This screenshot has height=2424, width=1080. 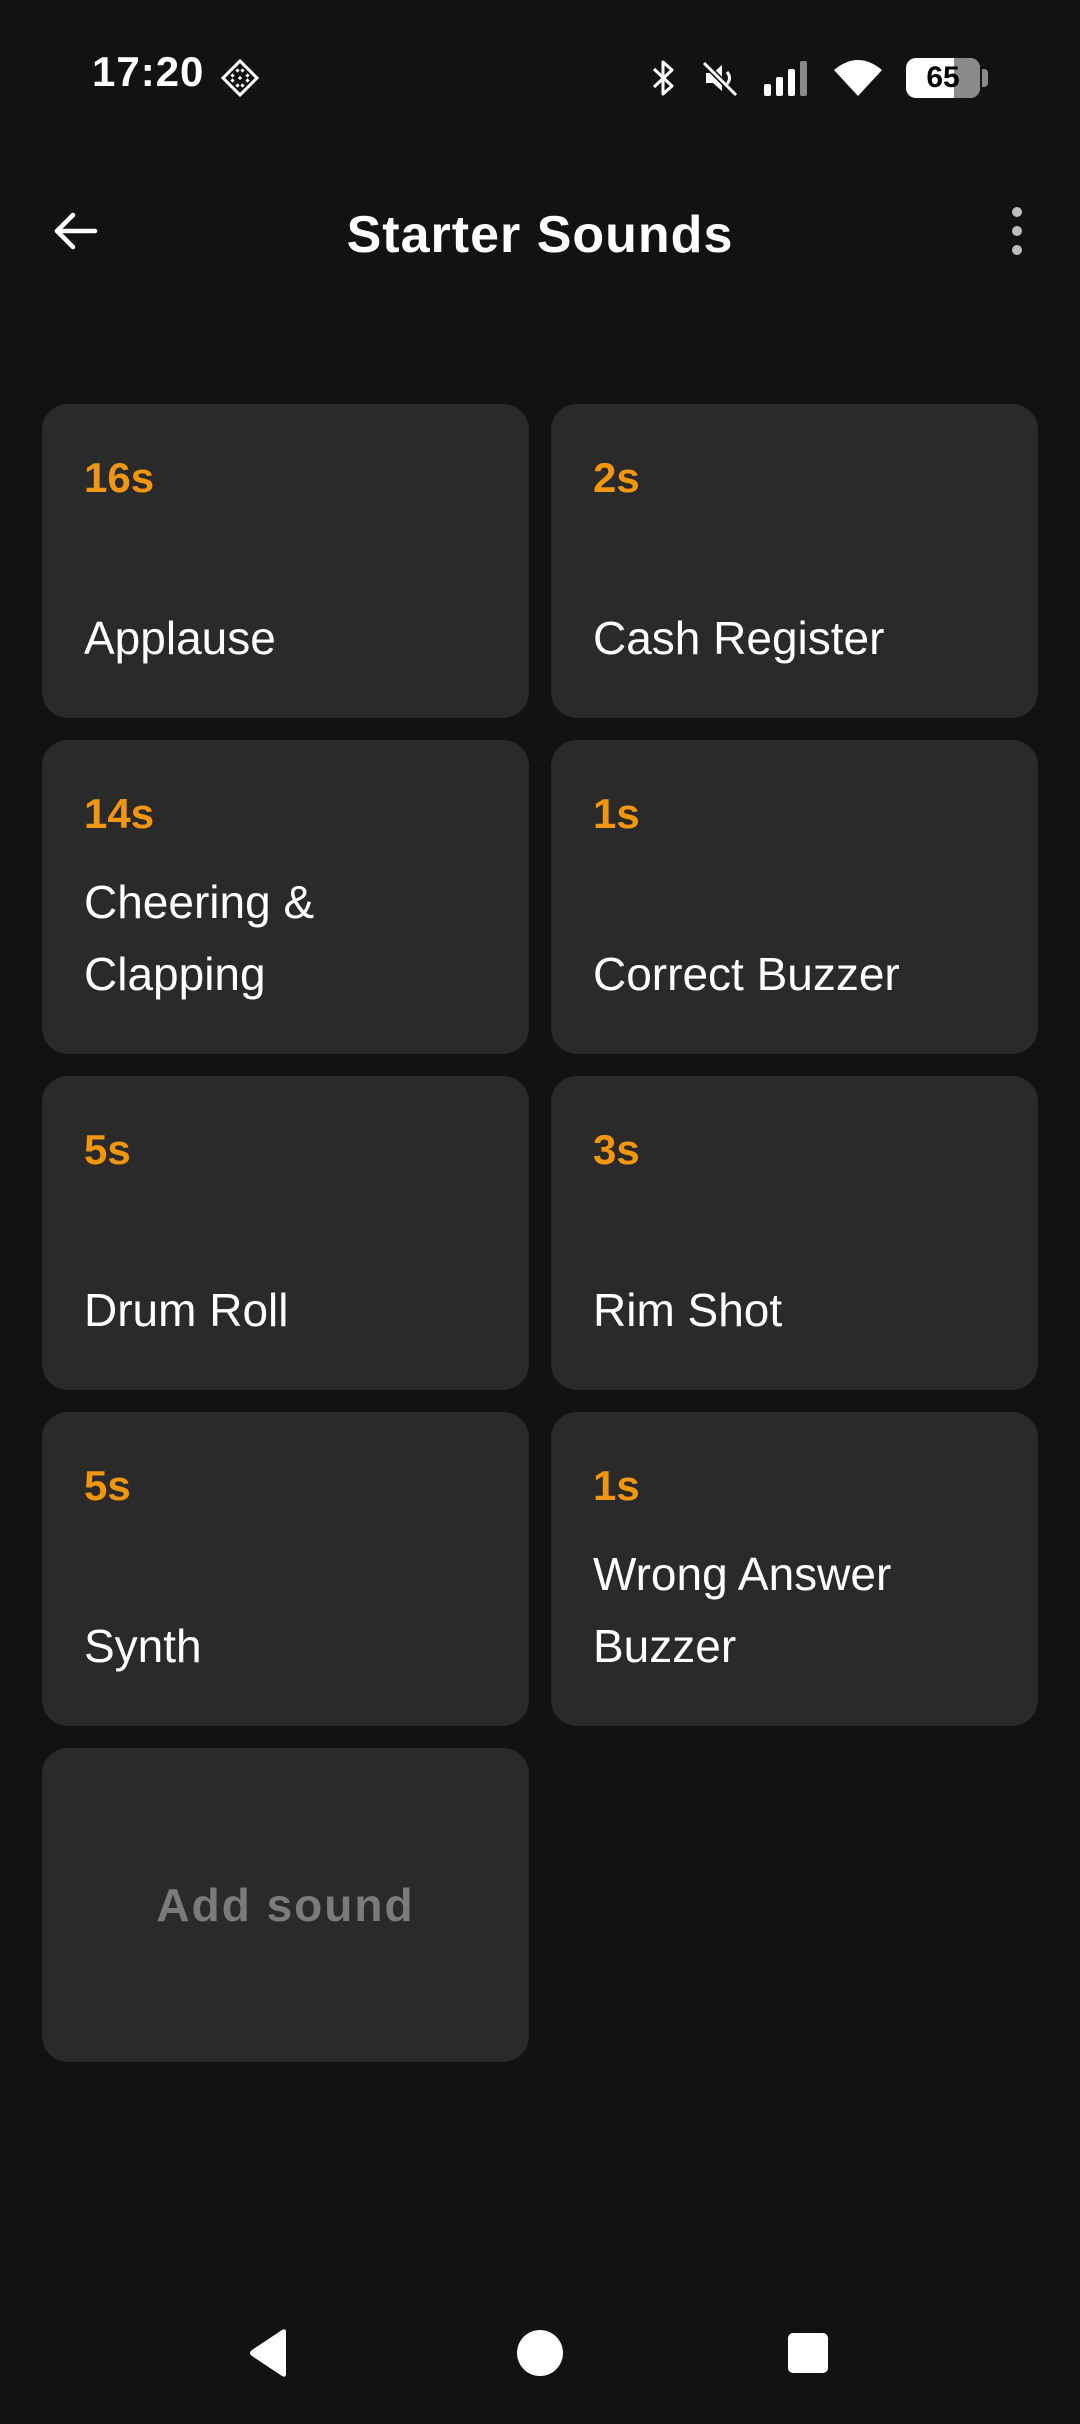 I want to click on page-title: Starter Sounds, so click(x=540, y=235).